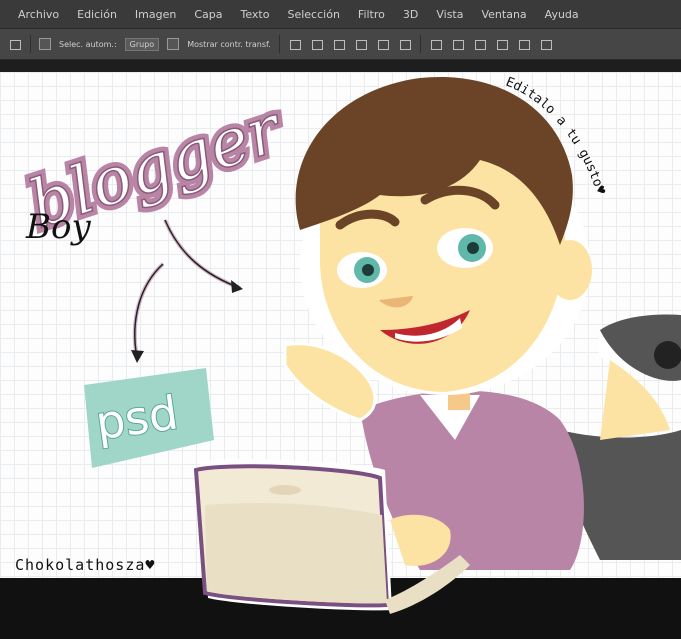 This screenshot has width=681, height=639. What do you see at coordinates (85, 565) in the screenshot?
I see `credit-text: Chokolathosza♥` at bounding box center [85, 565].